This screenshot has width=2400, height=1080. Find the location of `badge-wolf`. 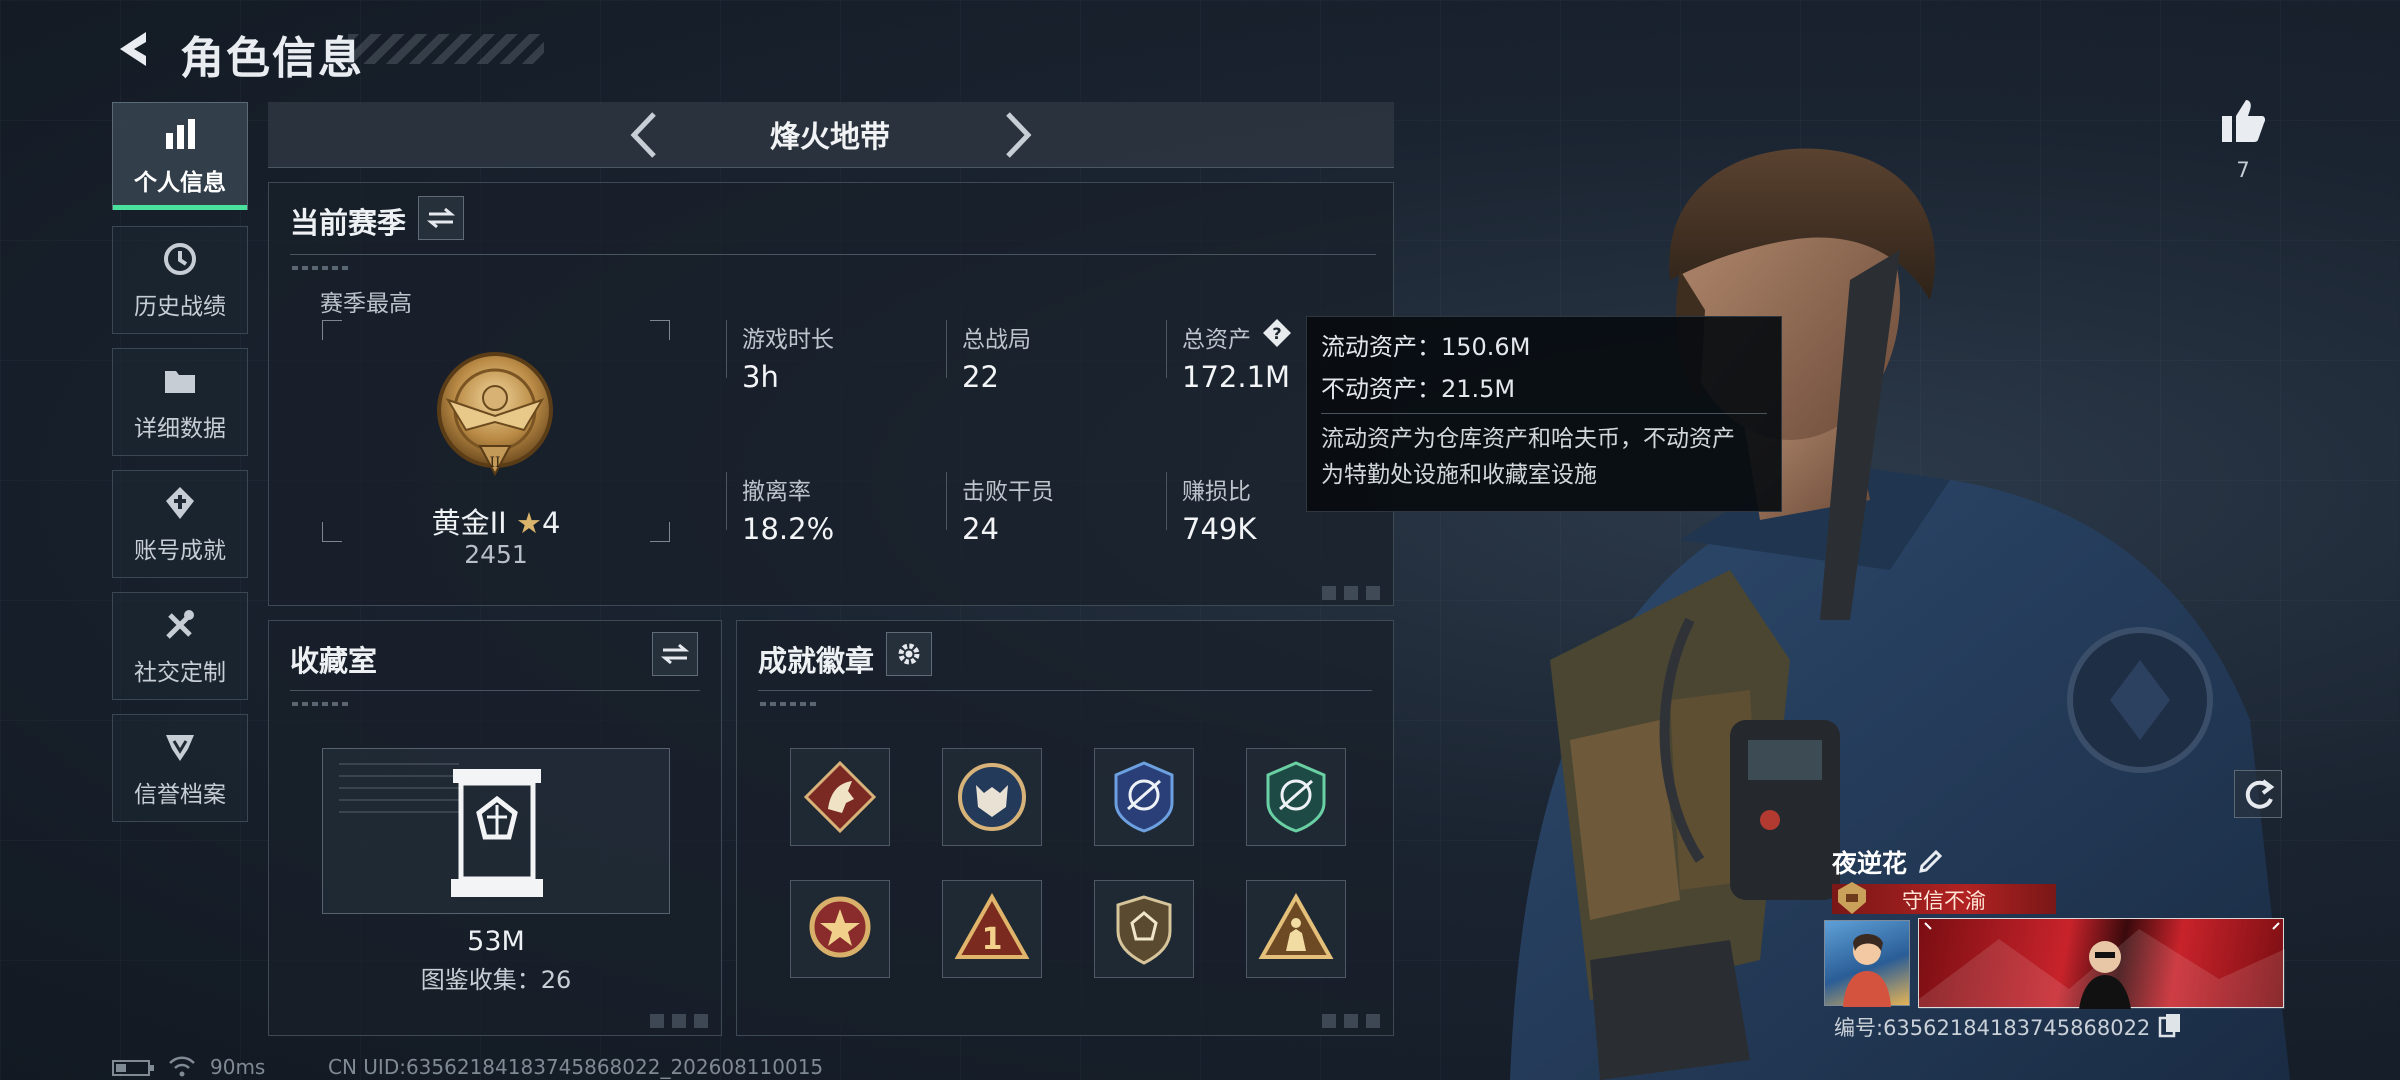

badge-wolf is located at coordinates (992, 797).